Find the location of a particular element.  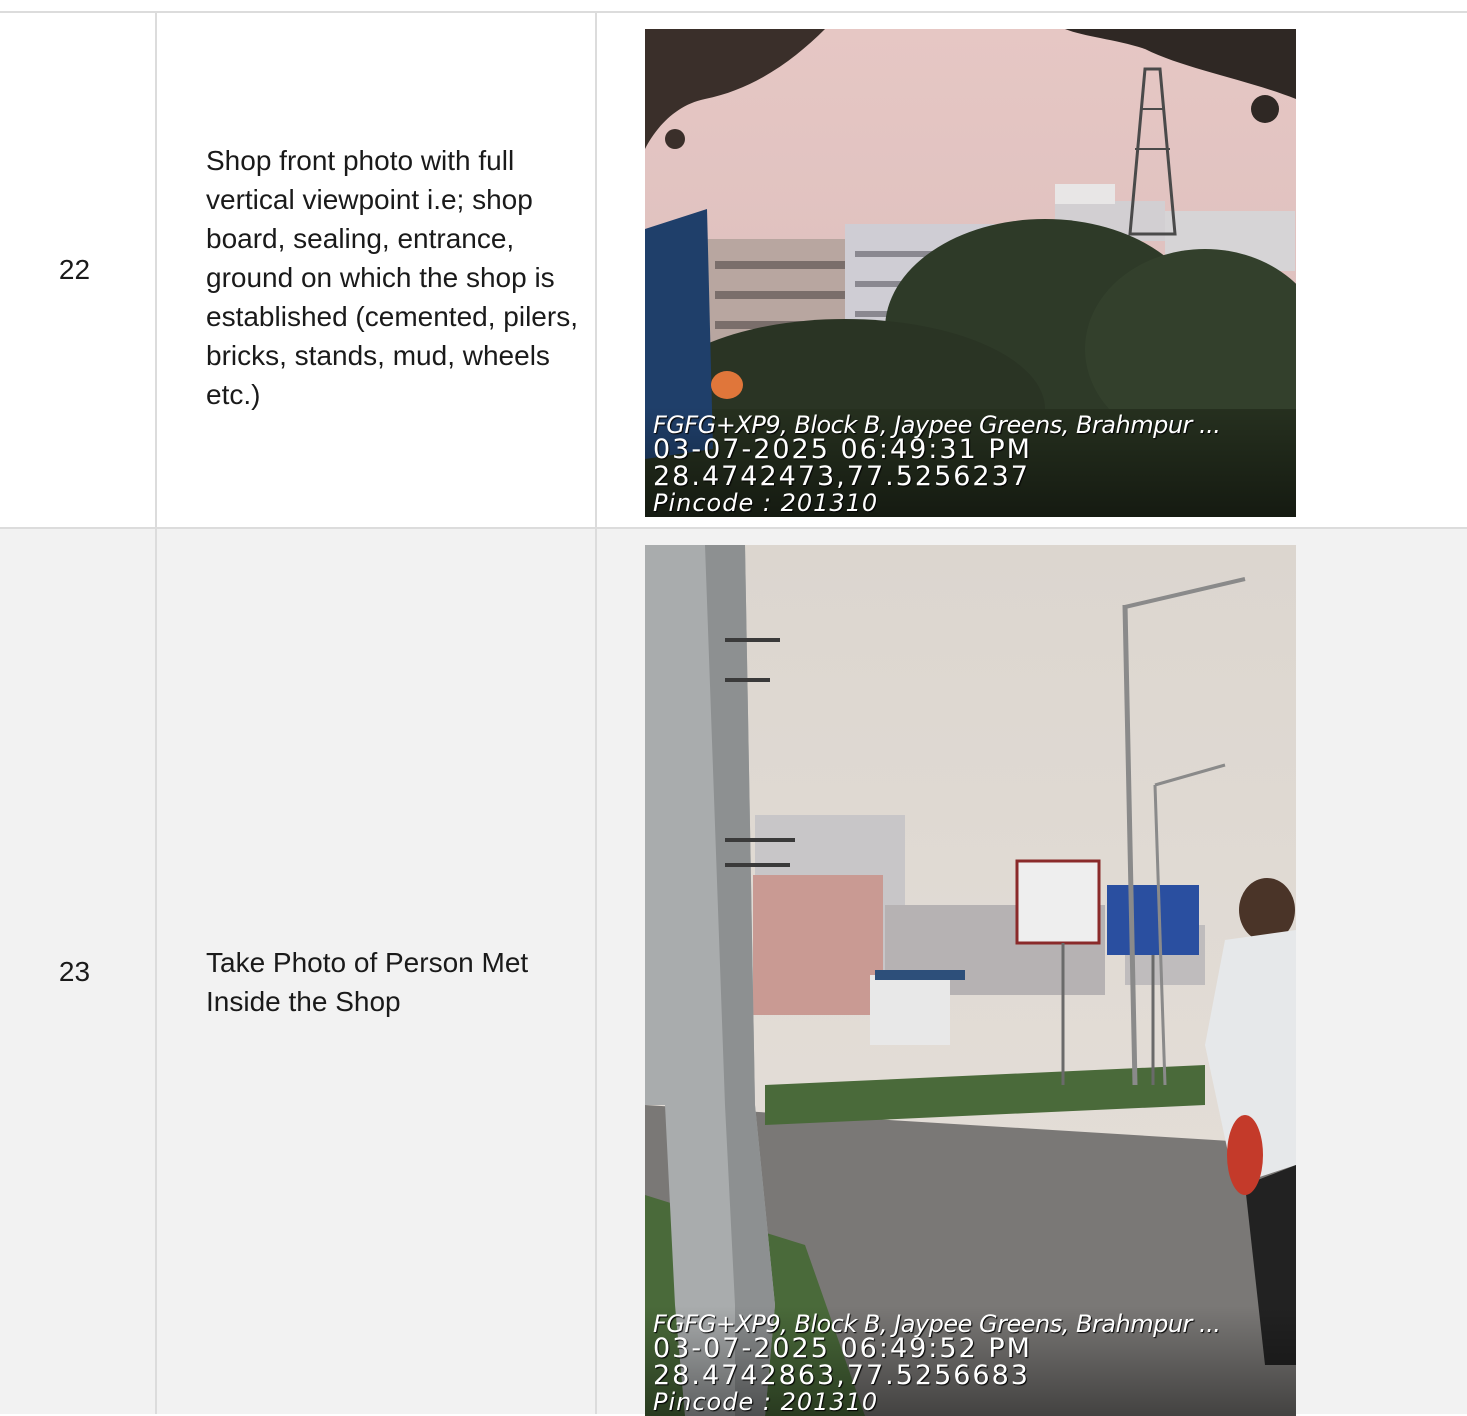

row-description: Take Photo of Person Met Inside the Shop is located at coordinates (367, 982).